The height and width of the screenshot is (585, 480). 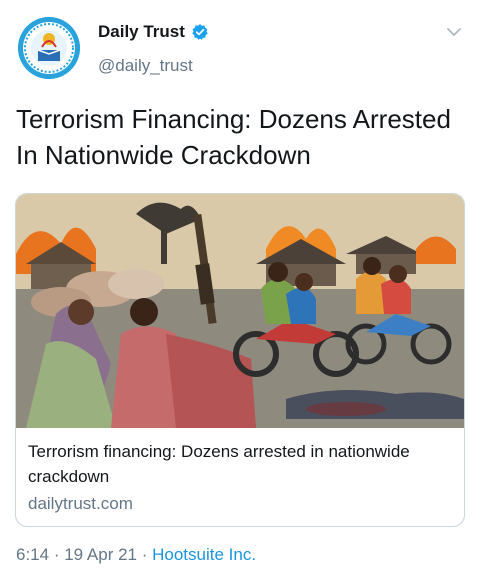 I want to click on tweet-date: 19 Apr 21, so click(x=100, y=554).